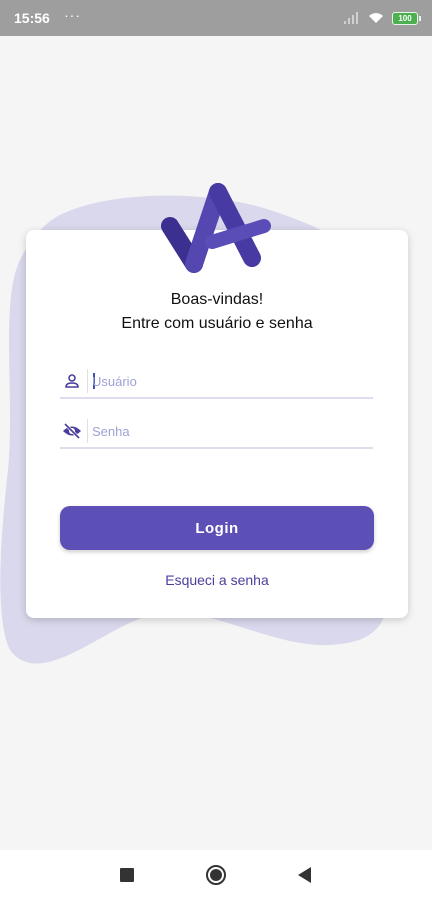 The image size is (432, 900). What do you see at coordinates (217, 323) in the screenshot?
I see `greeting-subtitle: Entre com usuário e senha` at bounding box center [217, 323].